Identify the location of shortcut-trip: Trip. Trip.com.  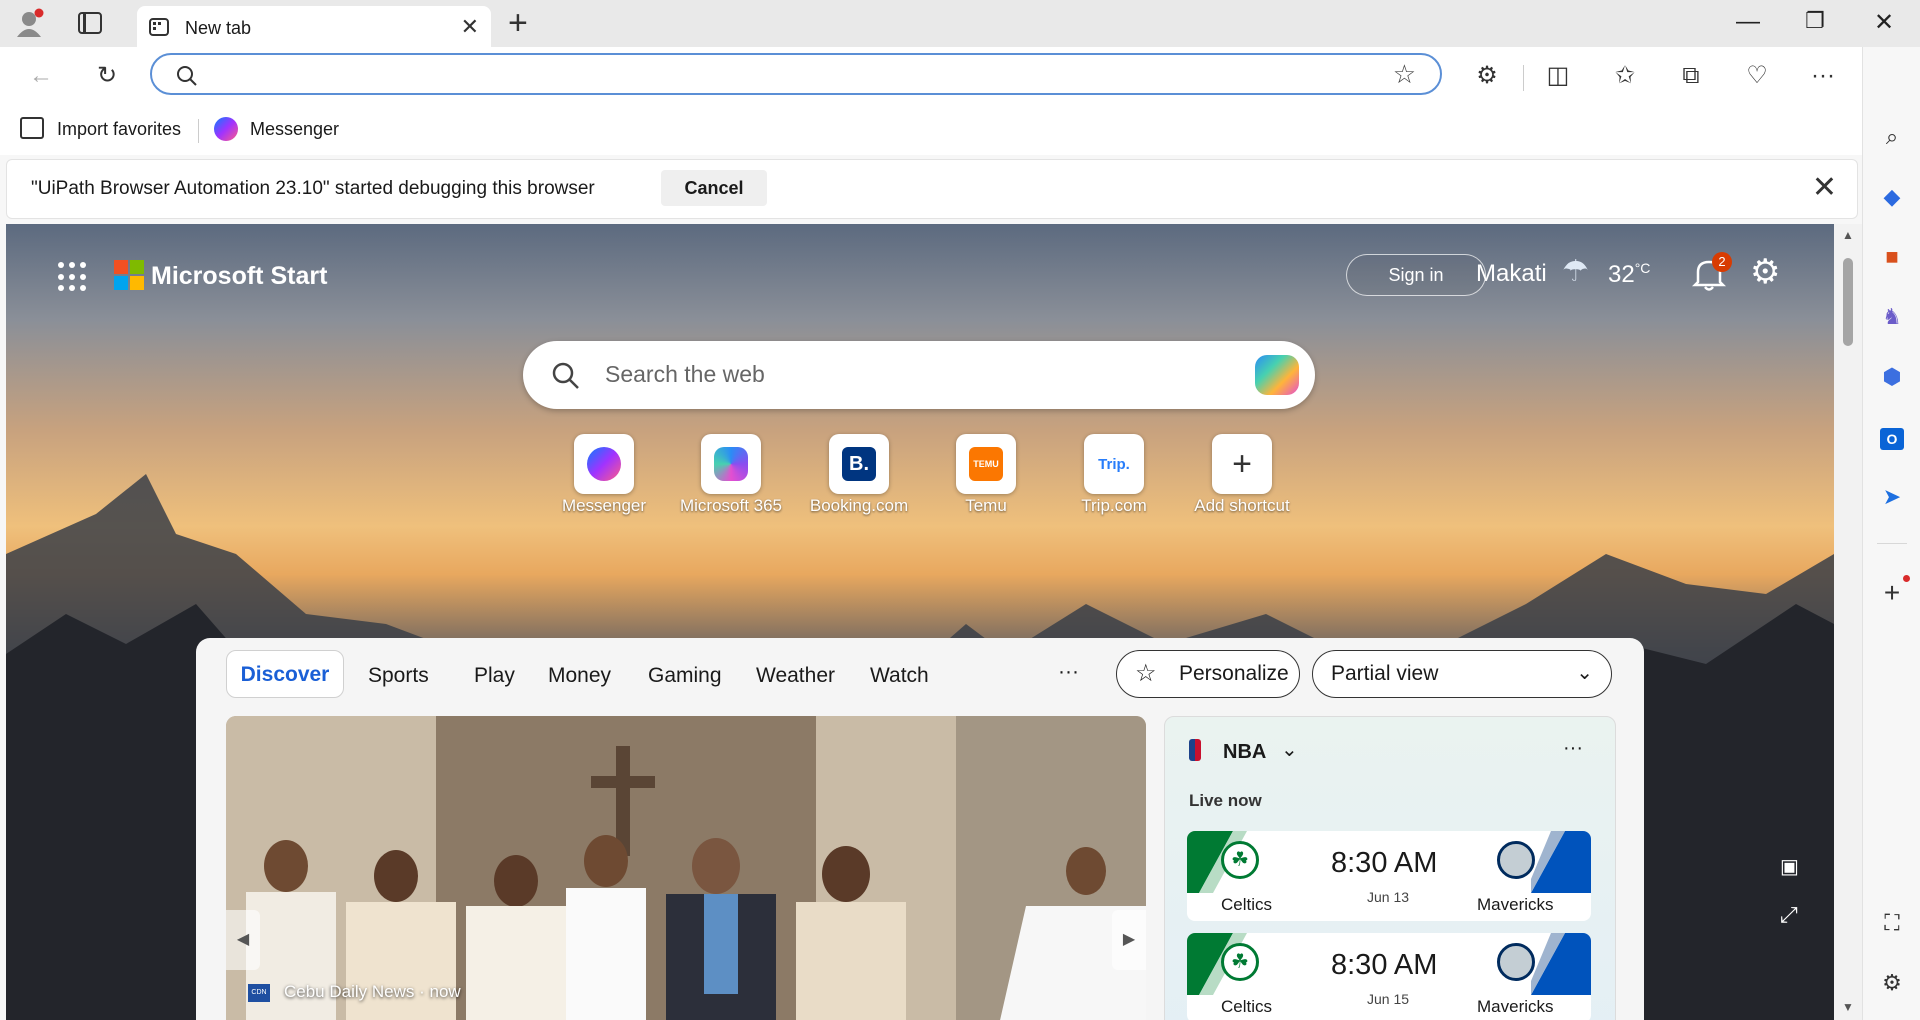
(1114, 475).